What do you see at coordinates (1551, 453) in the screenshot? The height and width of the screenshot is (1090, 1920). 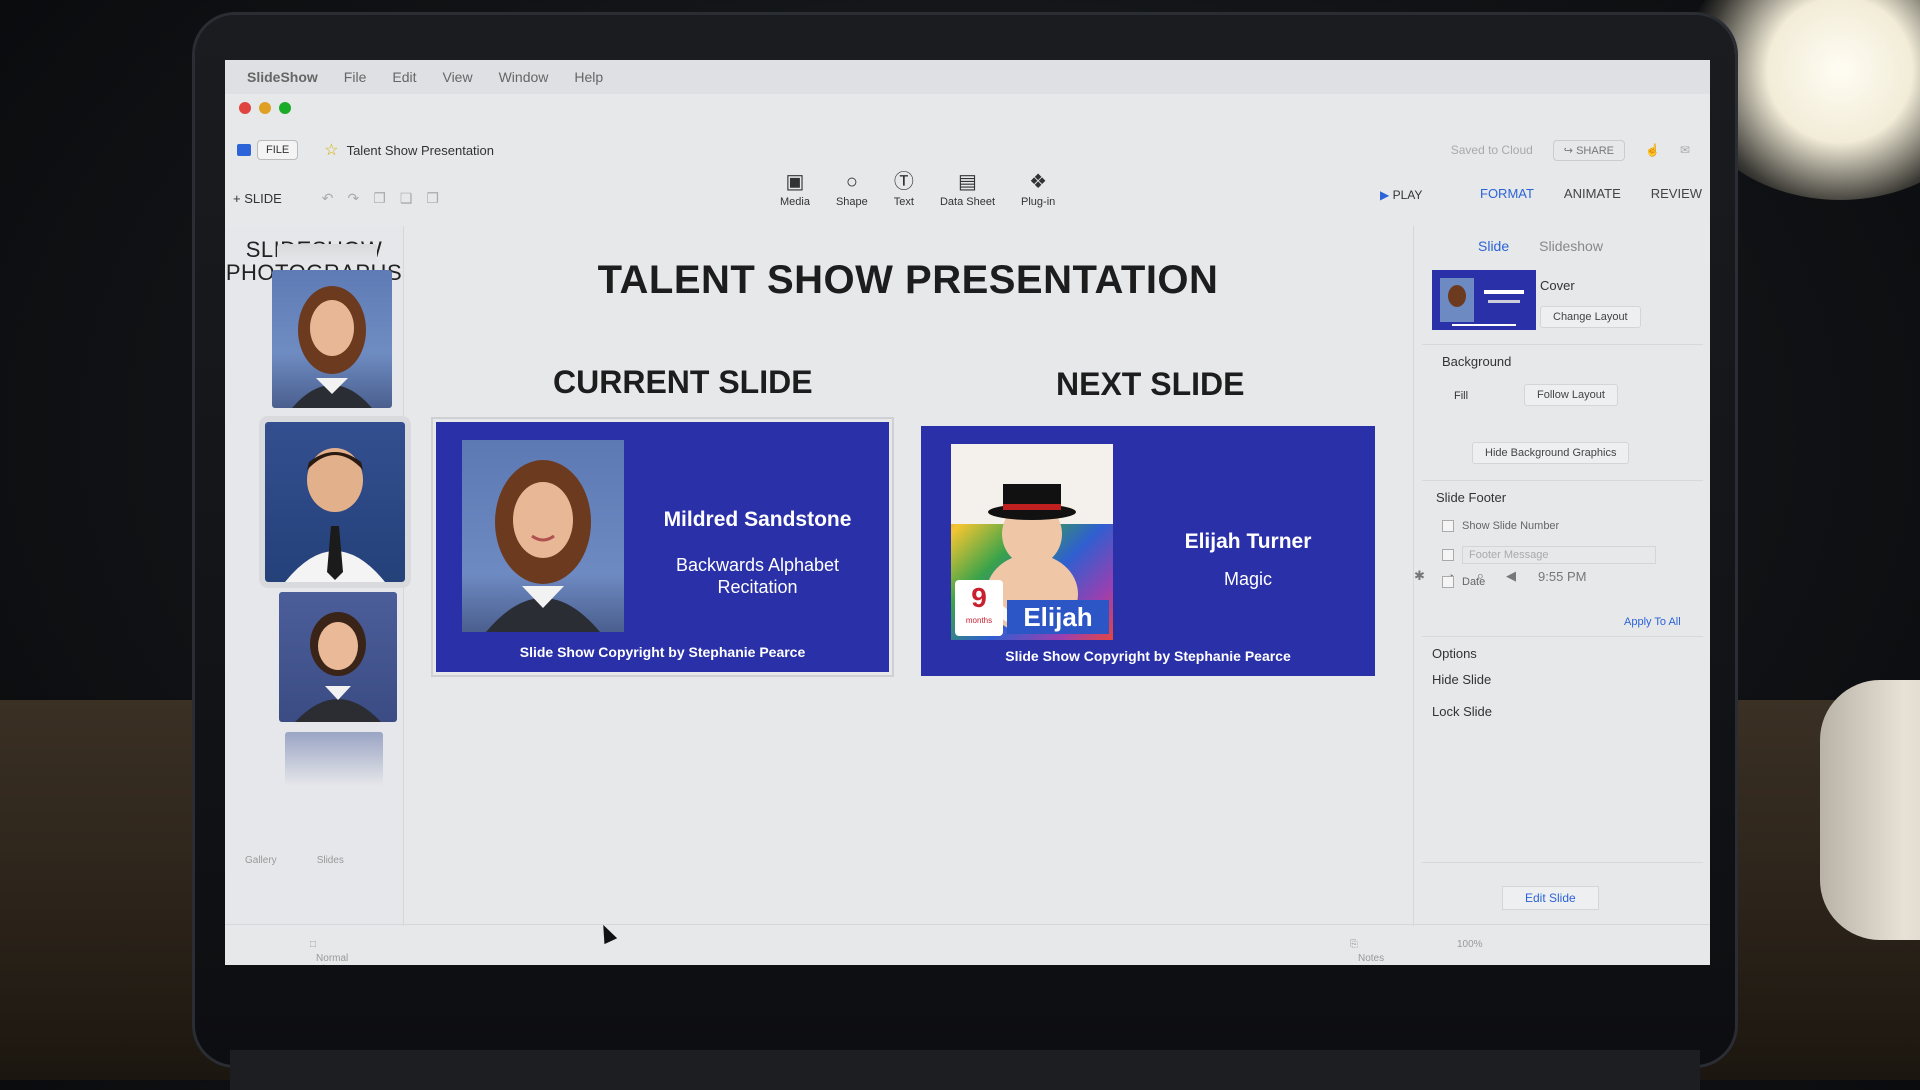 I see `hide-background-graphics-button: Hide Background Graphics` at bounding box center [1551, 453].